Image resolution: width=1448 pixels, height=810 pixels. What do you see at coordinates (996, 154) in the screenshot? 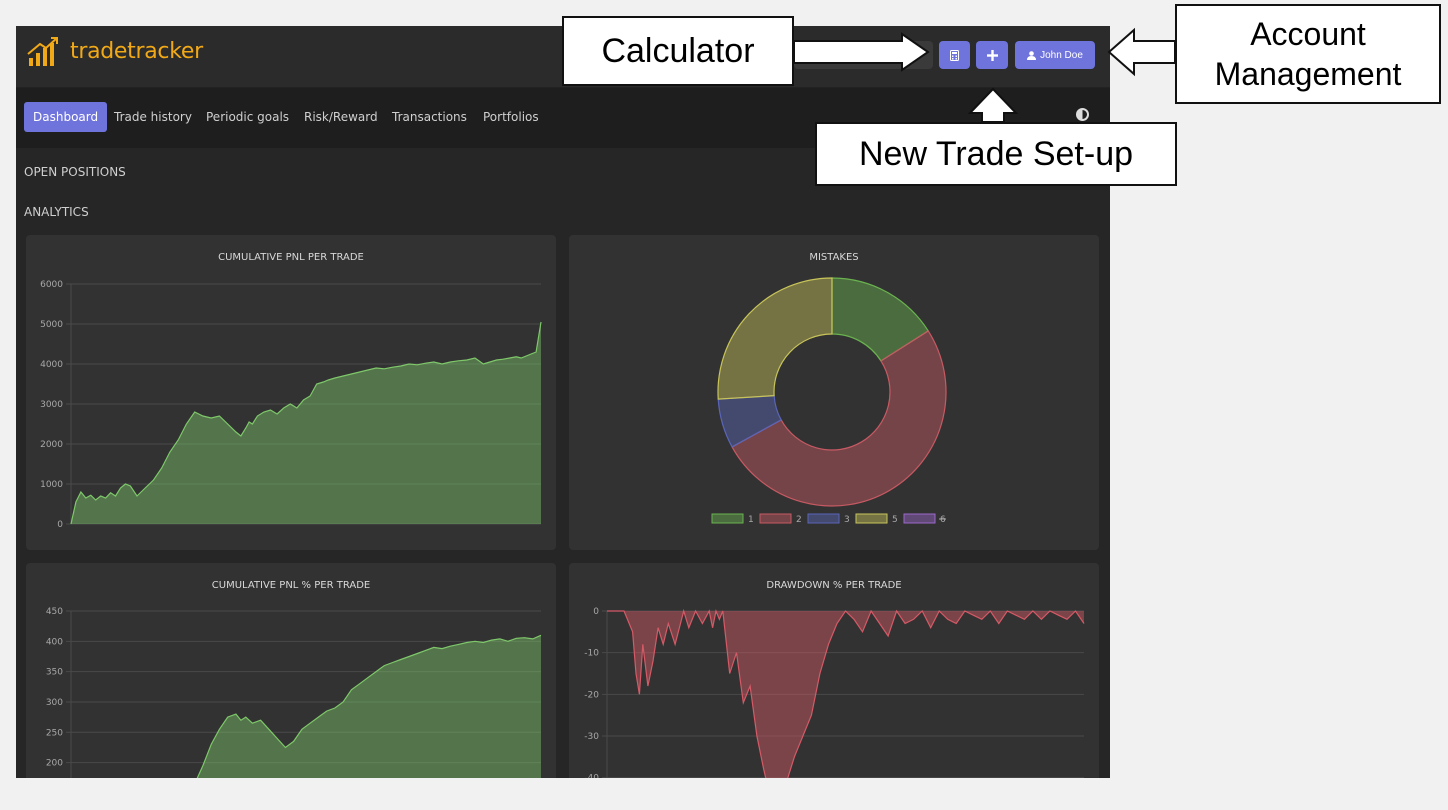
I see `new-trade-callout: New Trade Set-up` at bounding box center [996, 154].